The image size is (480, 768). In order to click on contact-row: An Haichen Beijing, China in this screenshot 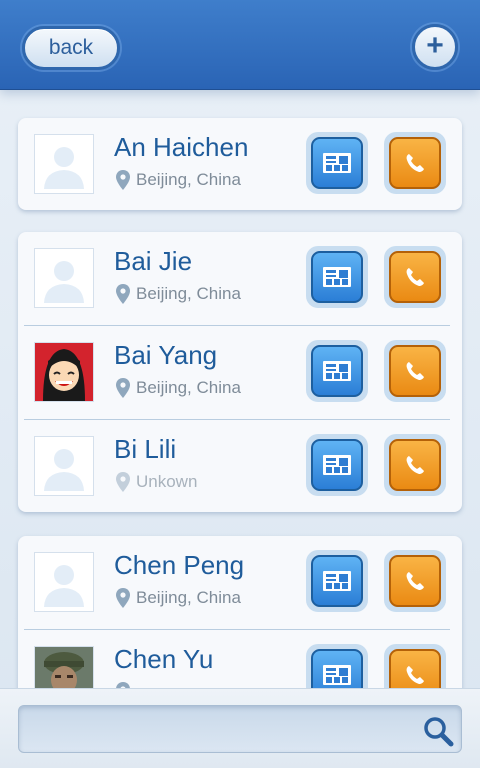, I will do `click(240, 165)`.